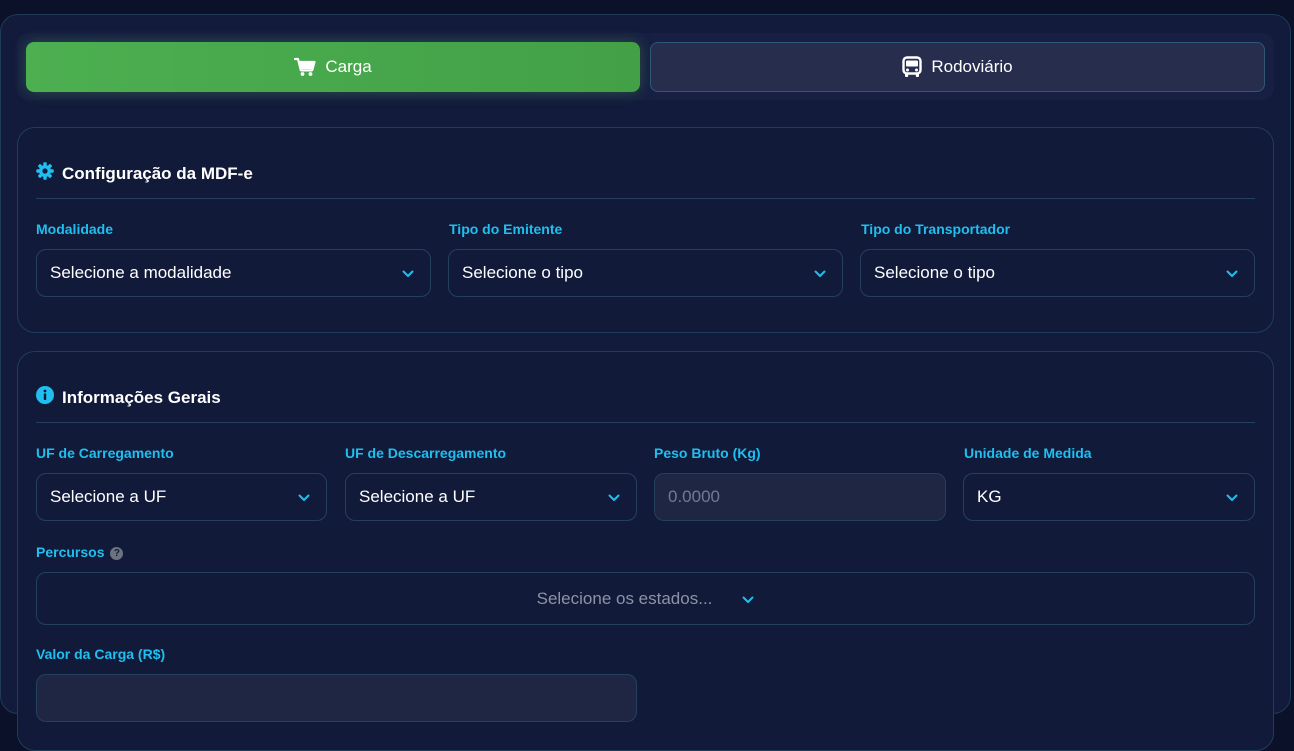  What do you see at coordinates (645, 273) in the screenshot?
I see `tipo-emitente-select: Selecione o tipo` at bounding box center [645, 273].